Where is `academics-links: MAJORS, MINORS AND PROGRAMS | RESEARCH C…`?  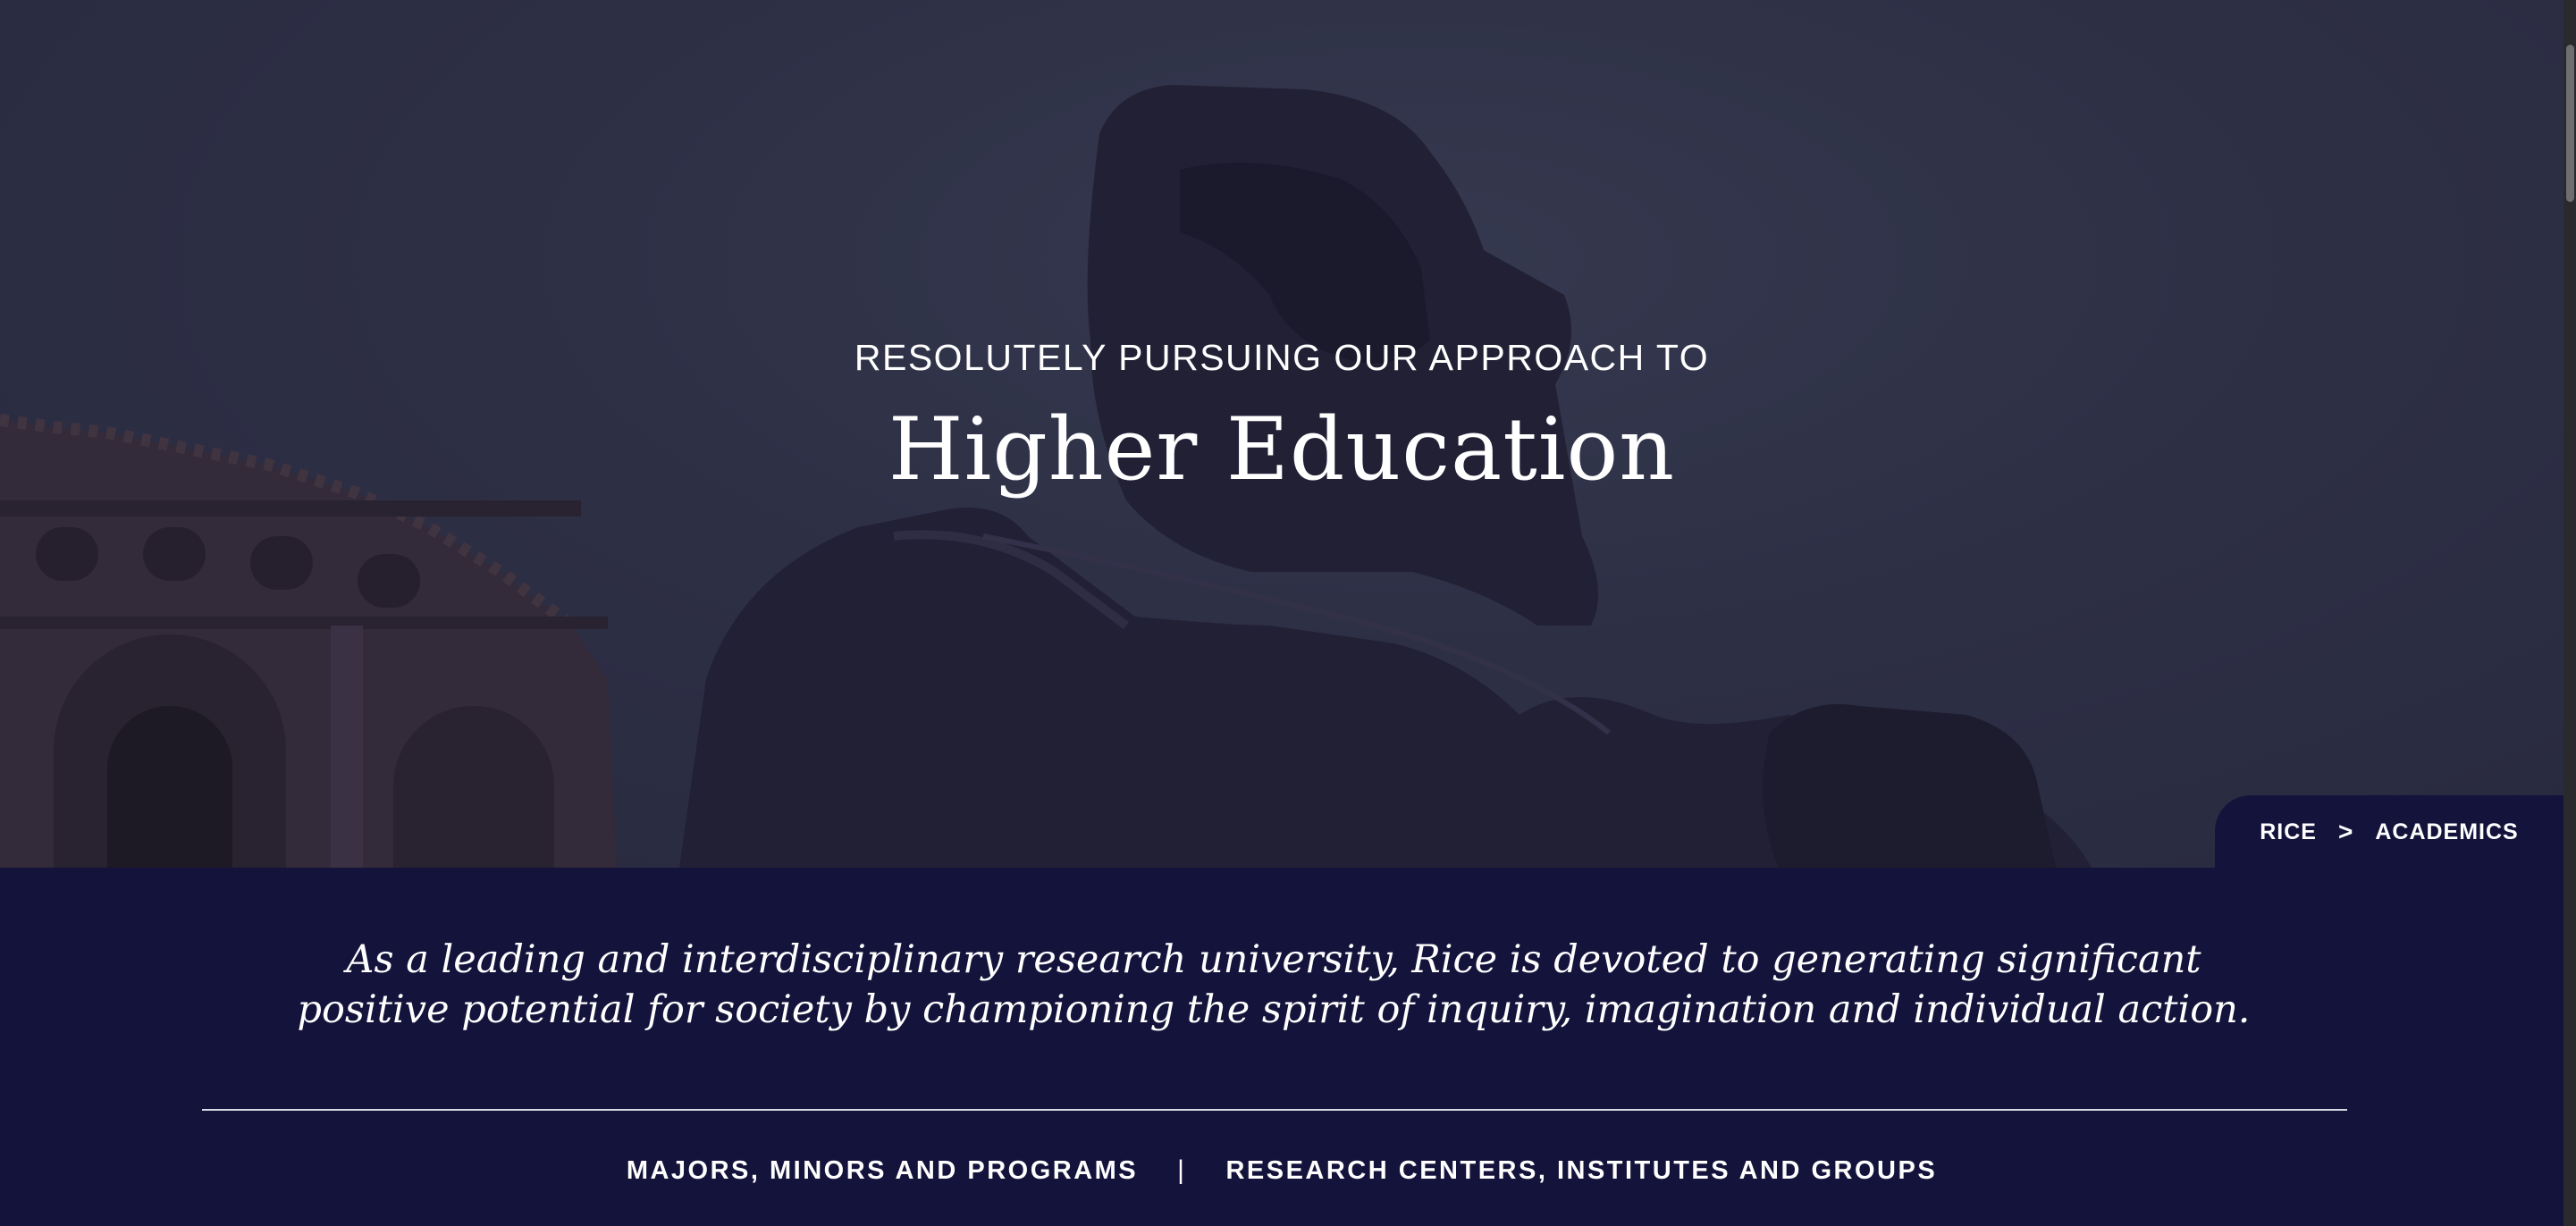 academics-links: MAJORS, MINORS AND PROGRAMS | RESEARCH C… is located at coordinates (1282, 1170).